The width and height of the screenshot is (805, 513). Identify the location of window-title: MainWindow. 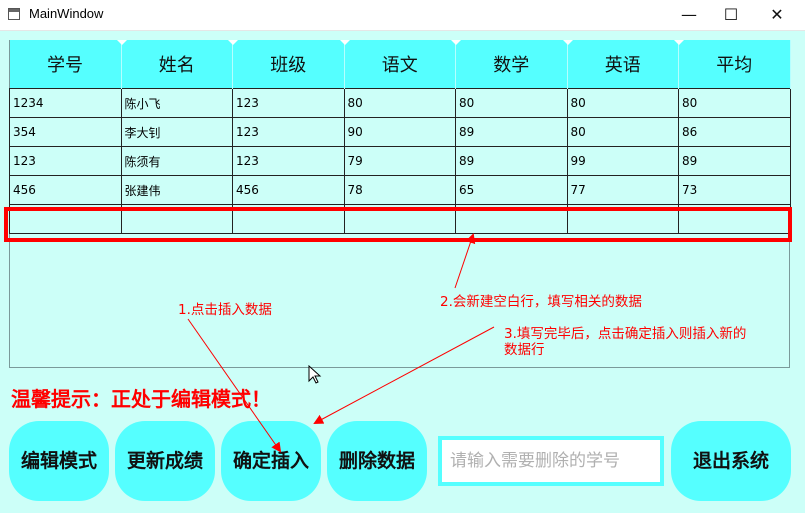
(66, 13).